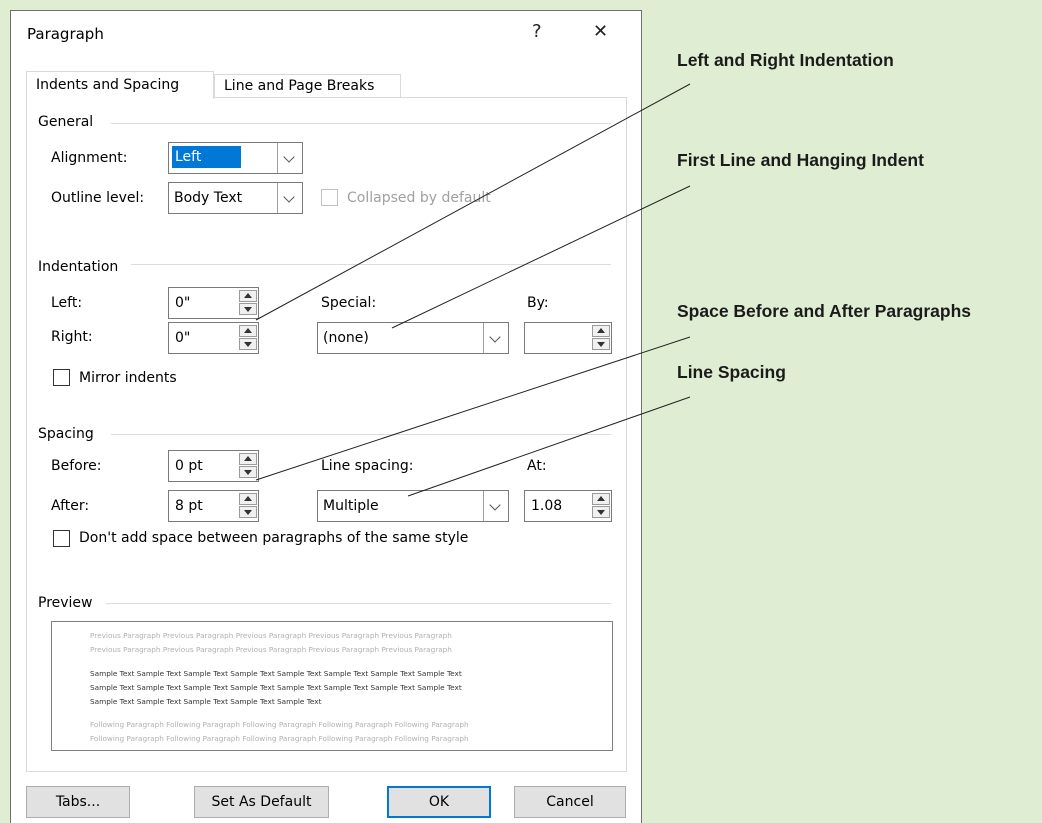  I want to click on callout-left-right-indentation: Left and Right Indentation, so click(785, 60).